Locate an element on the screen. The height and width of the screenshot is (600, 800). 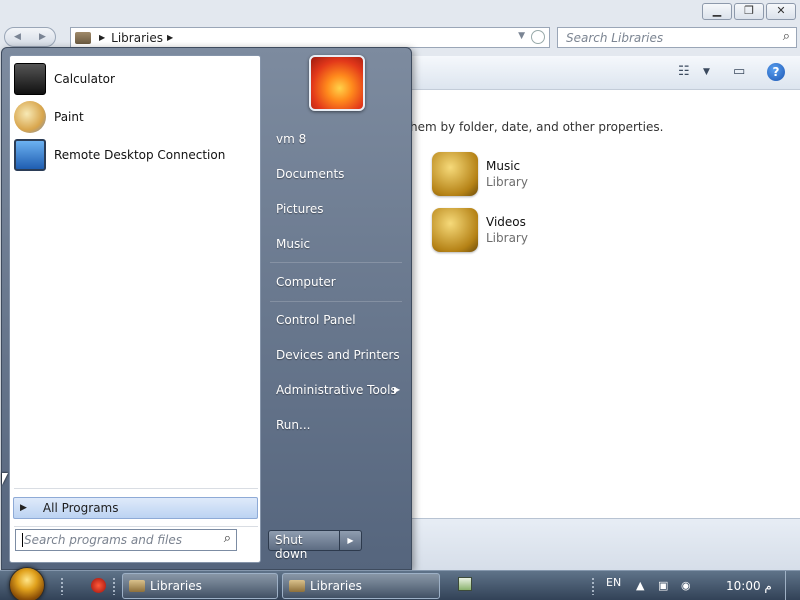
program-label: Paint is located at coordinates (69, 117).